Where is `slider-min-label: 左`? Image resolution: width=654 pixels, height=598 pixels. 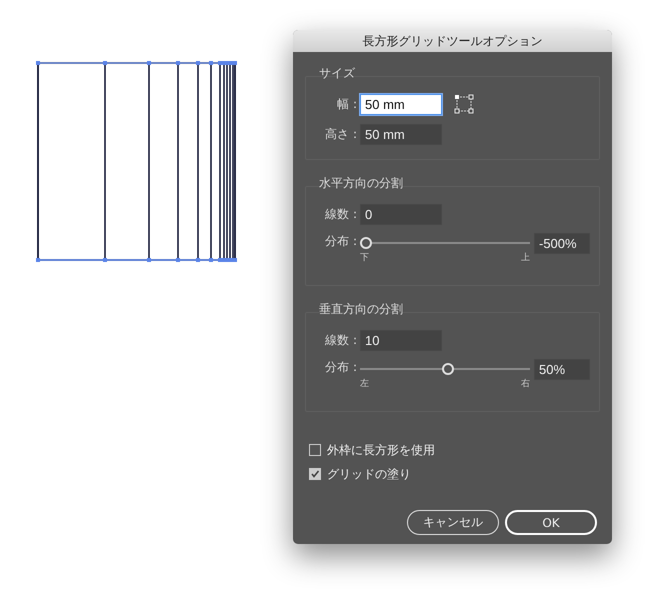
slider-min-label: 左 is located at coordinates (364, 384).